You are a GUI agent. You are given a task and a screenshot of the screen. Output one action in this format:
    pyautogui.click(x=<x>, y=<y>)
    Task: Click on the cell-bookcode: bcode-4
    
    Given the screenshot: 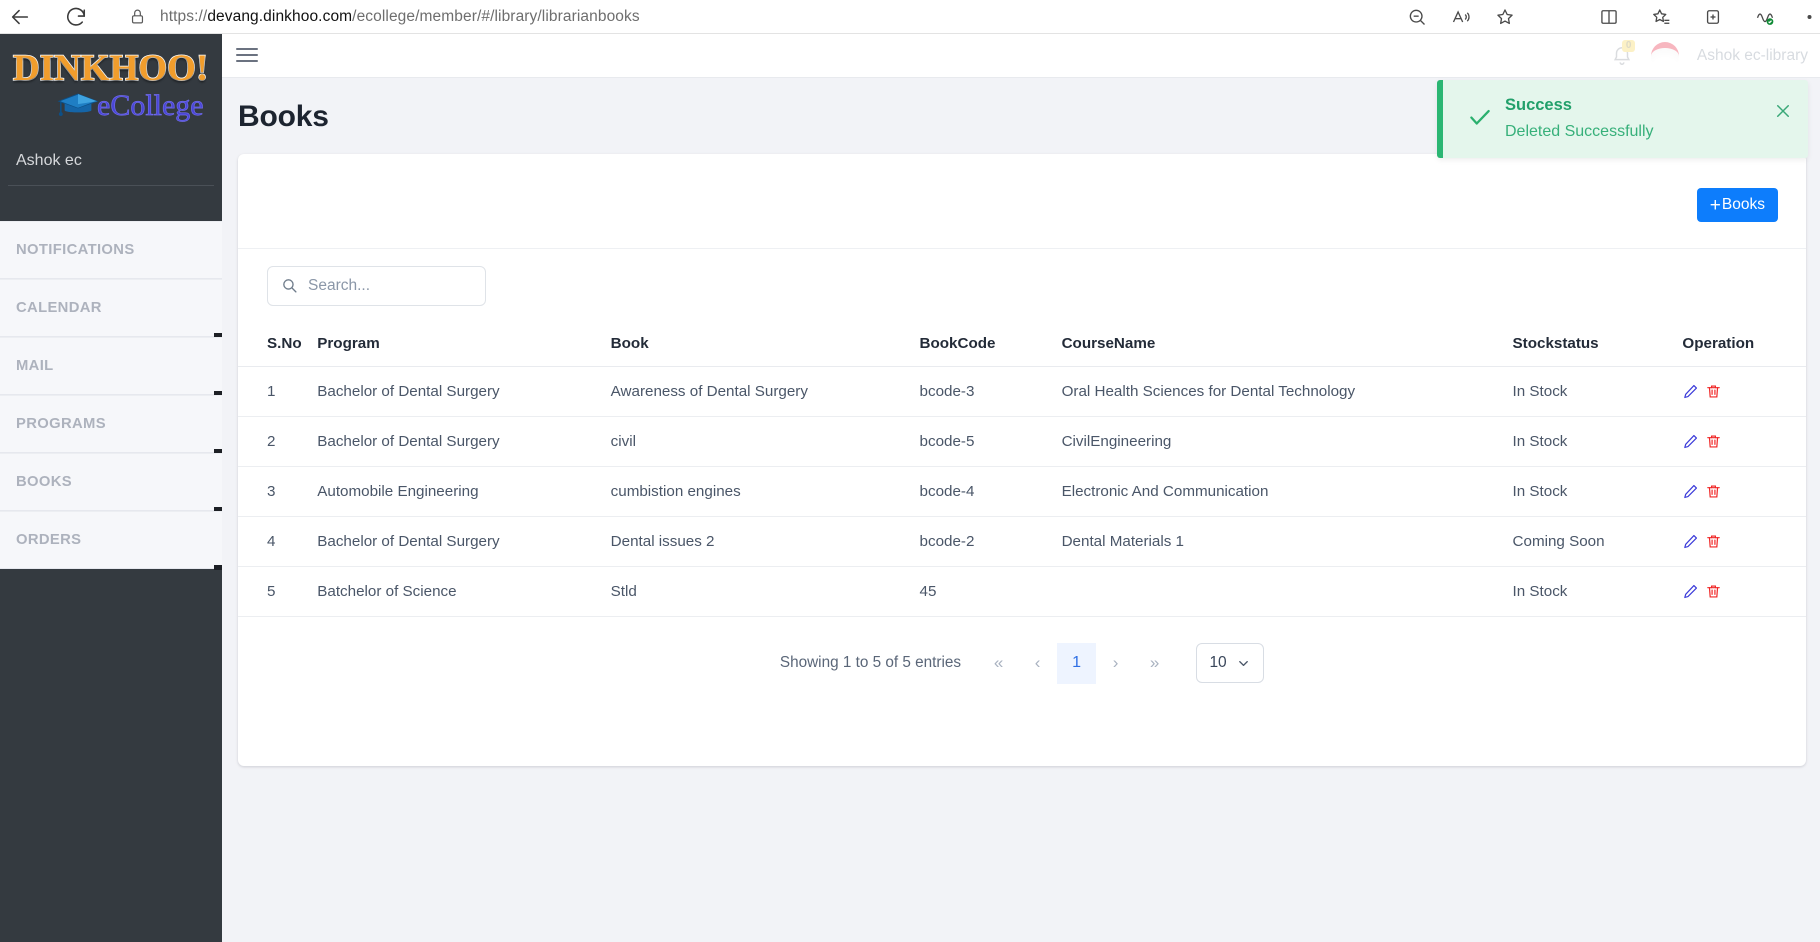 What is the action you would take?
    pyautogui.click(x=990, y=491)
    